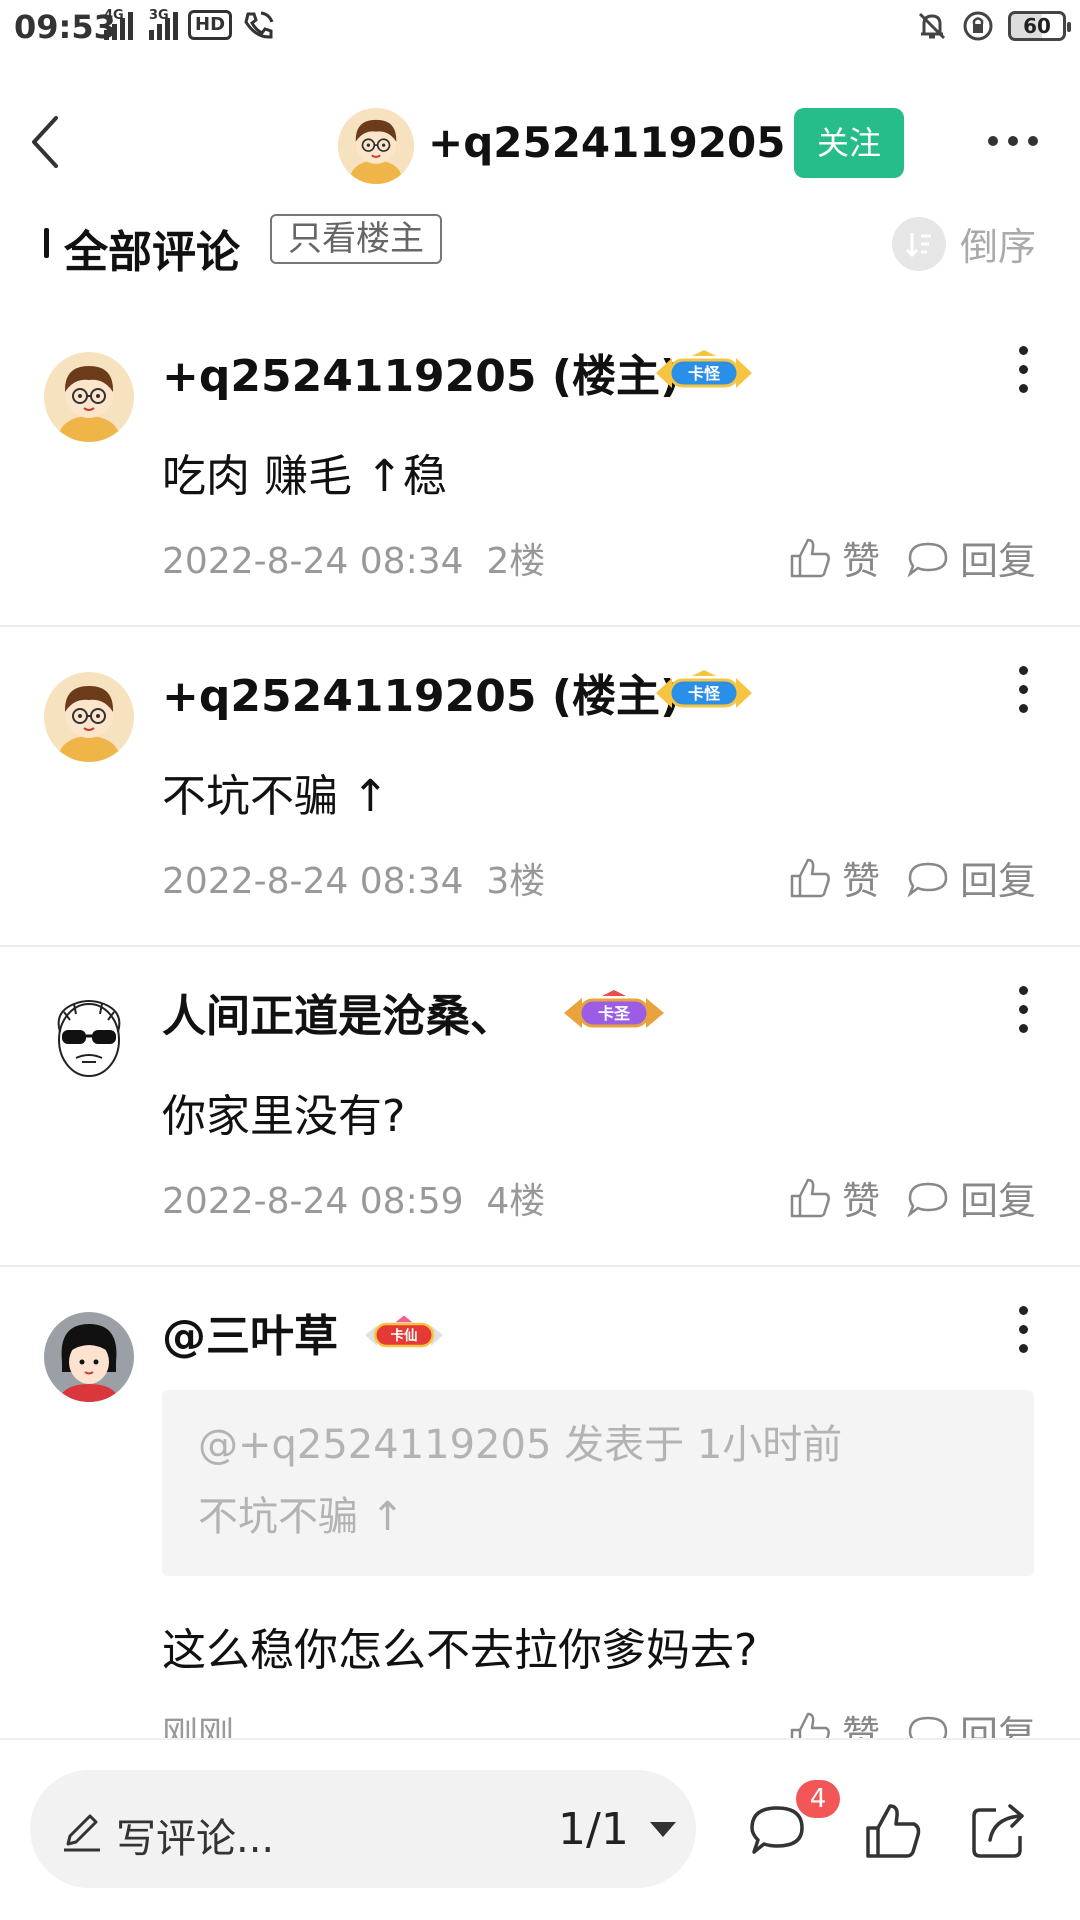 This screenshot has height=1920, width=1080. Describe the element at coordinates (598, 1483) in the screenshot. I see `quoted-comment: @+q2524119205 发表于 1小时前 不坑不骗 ↑` at that location.